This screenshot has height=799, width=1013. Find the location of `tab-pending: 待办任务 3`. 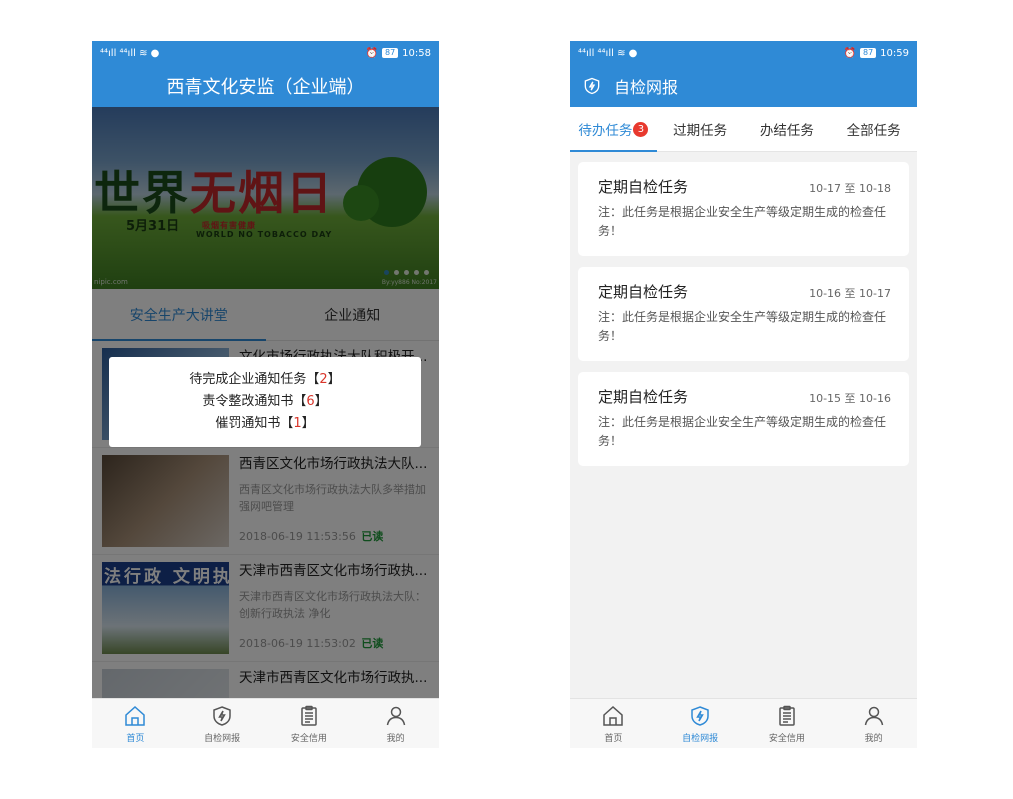

tab-pending: 待办任务 3 is located at coordinates (613, 129).